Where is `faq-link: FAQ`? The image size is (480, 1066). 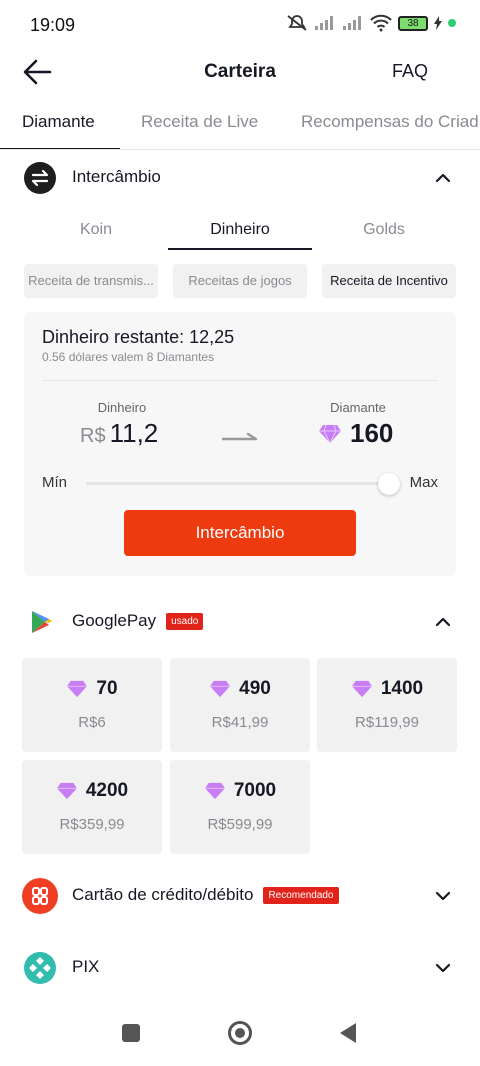 faq-link: FAQ is located at coordinates (410, 71).